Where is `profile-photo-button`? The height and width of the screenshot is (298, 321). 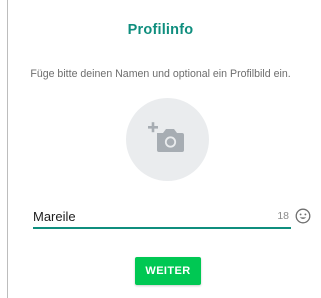
profile-photo-button is located at coordinates (167, 139).